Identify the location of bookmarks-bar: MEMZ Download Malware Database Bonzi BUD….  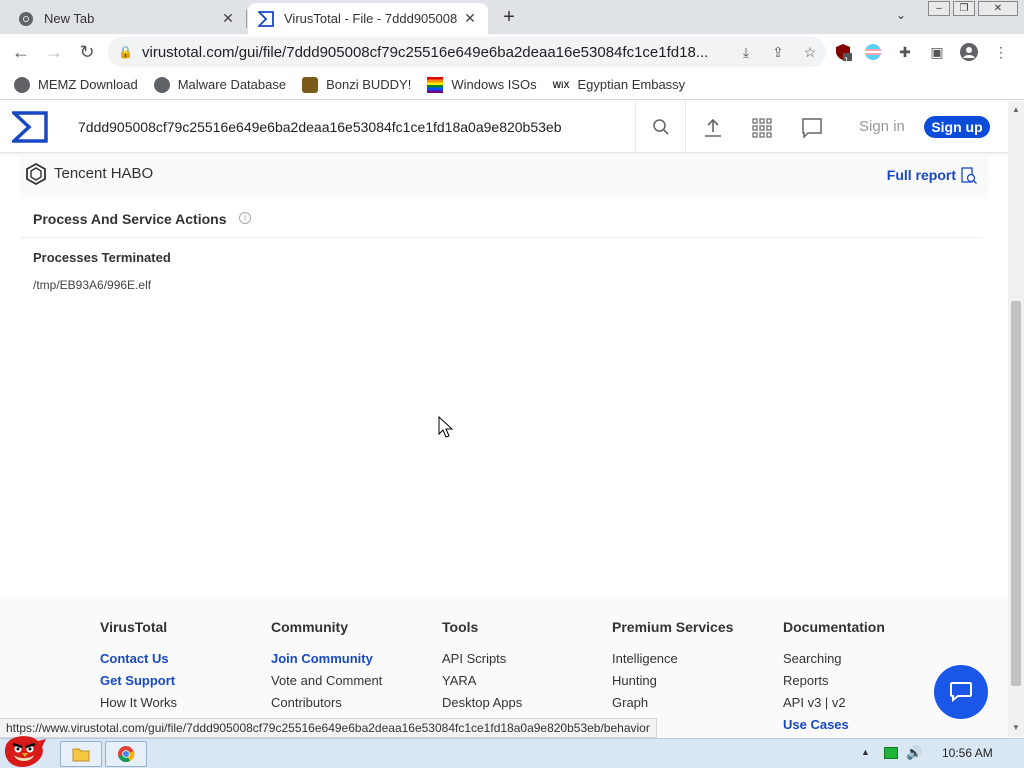
(512, 85).